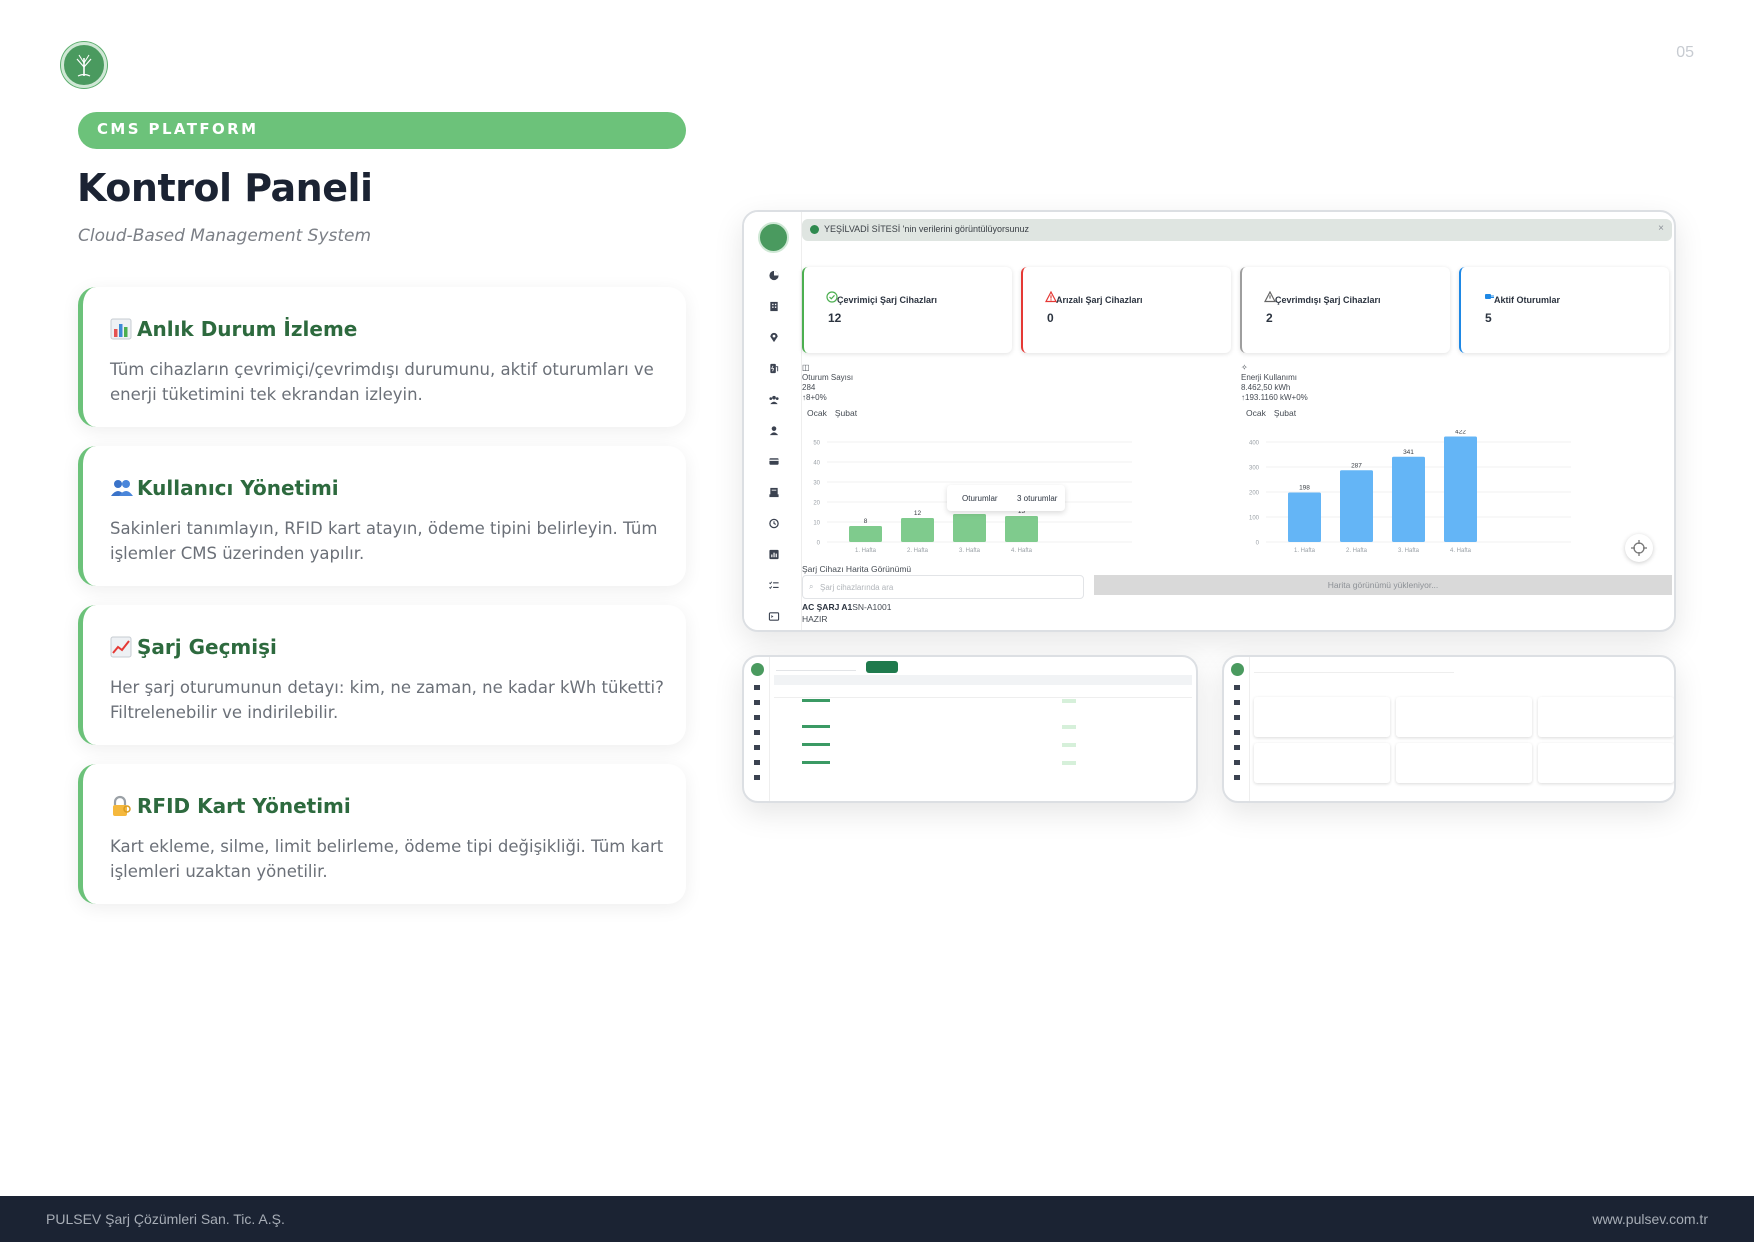 Image resolution: width=1754 pixels, height=1242 pixels. I want to click on search-icon: ⌕, so click(811, 586).